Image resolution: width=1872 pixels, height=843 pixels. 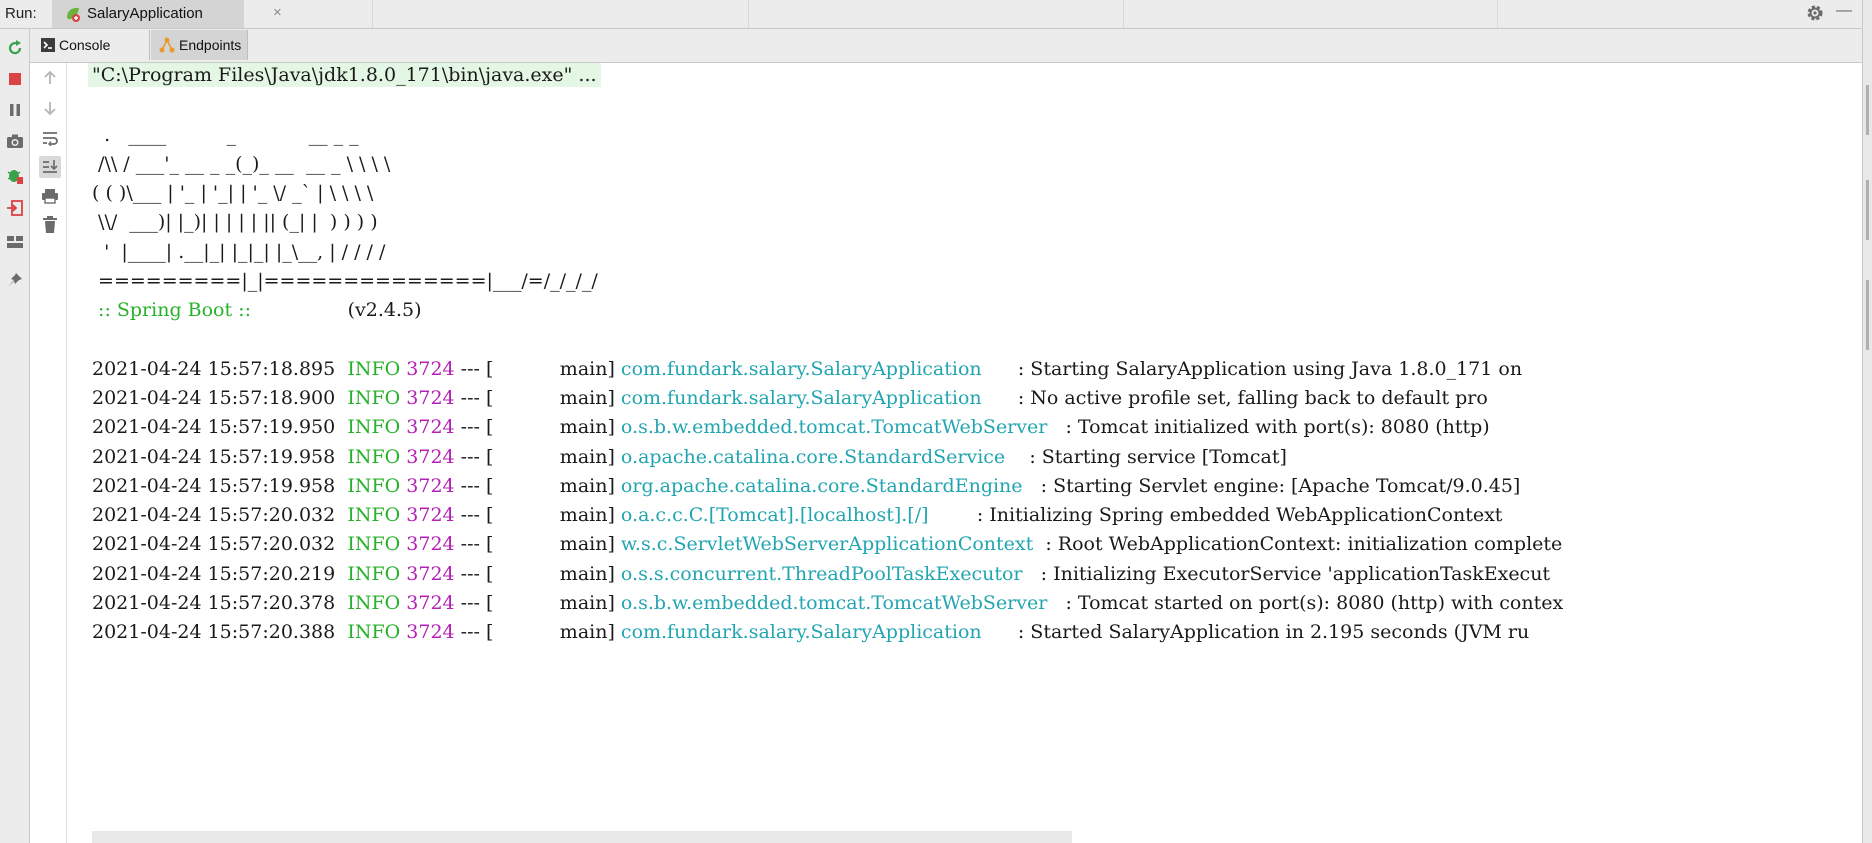 I want to click on close-icon: ×, so click(x=277, y=12).